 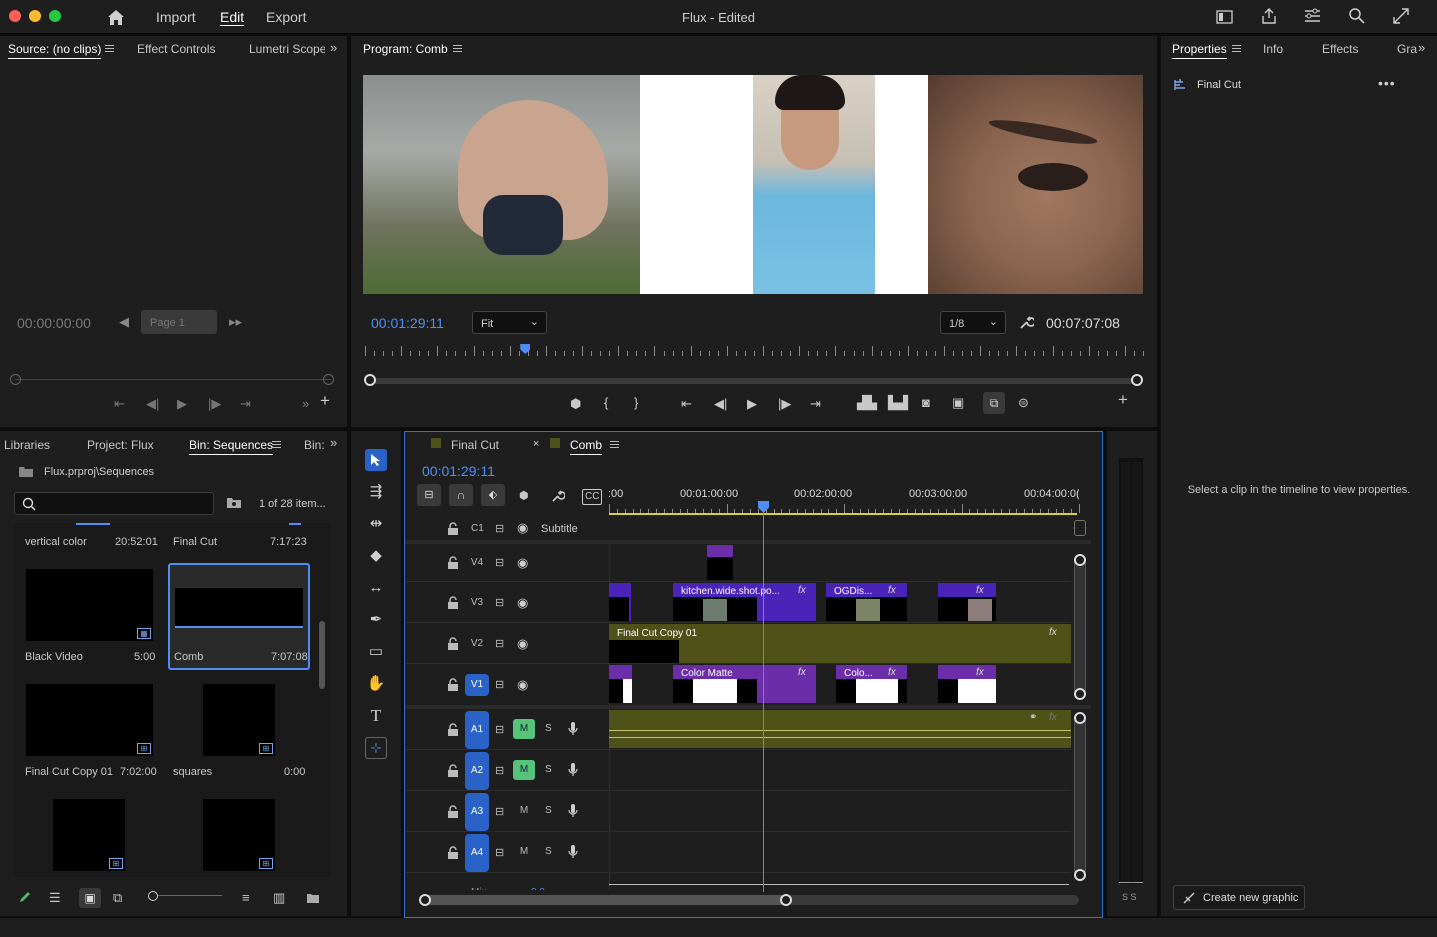 I want to click on track-select-tool: ⇶, so click(x=376, y=492).